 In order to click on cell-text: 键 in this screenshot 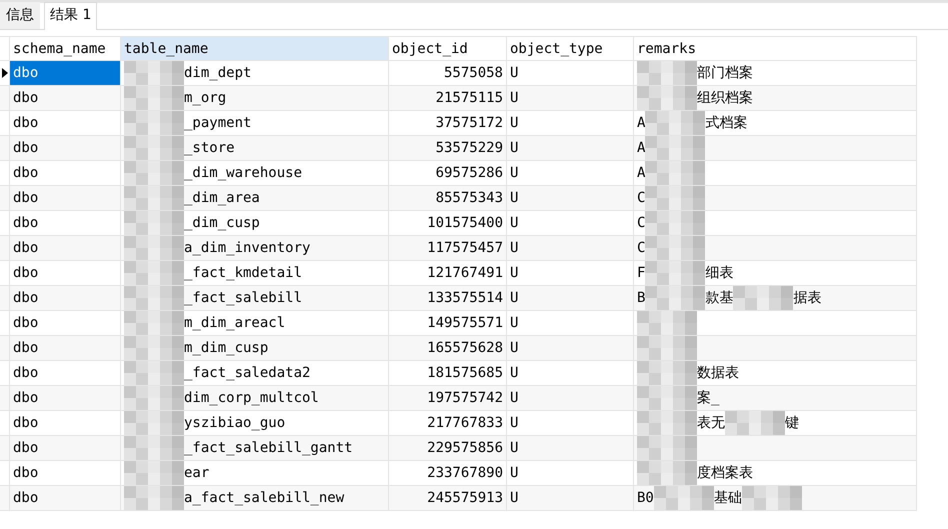, I will do `click(792, 423)`.